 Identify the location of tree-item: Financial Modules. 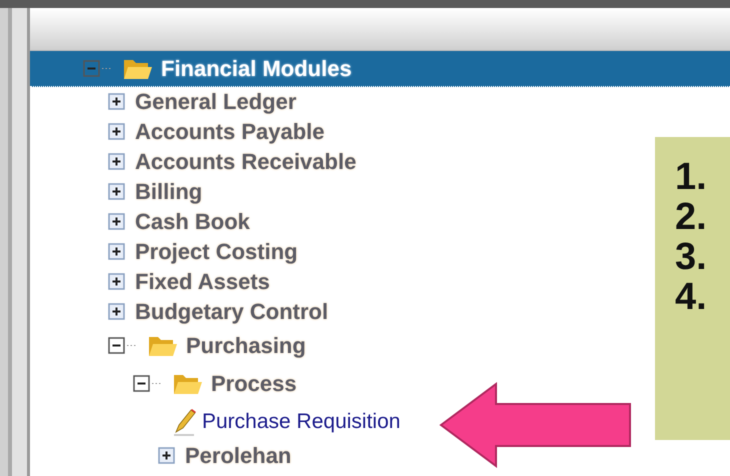
(256, 69).